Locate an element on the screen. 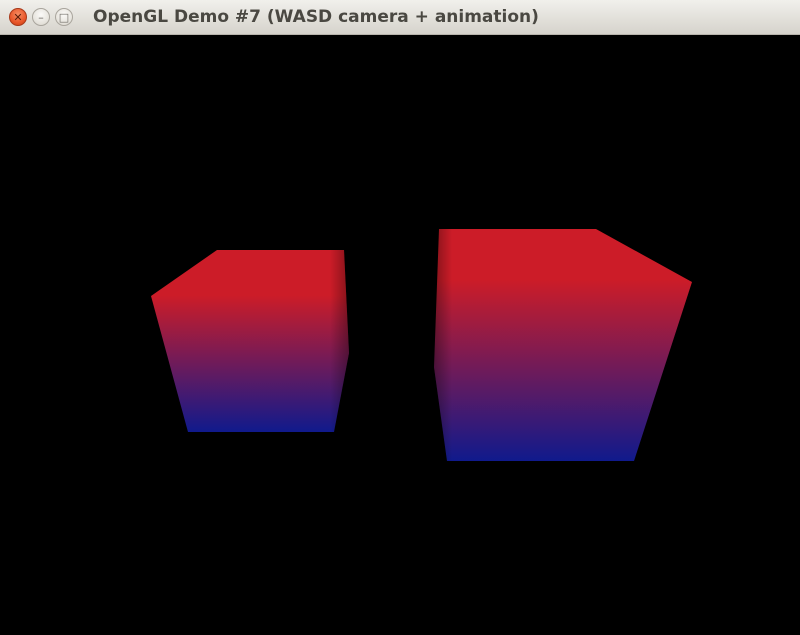 The width and height of the screenshot is (800, 635). cube-left-side-shade is located at coordinates (339, 341).